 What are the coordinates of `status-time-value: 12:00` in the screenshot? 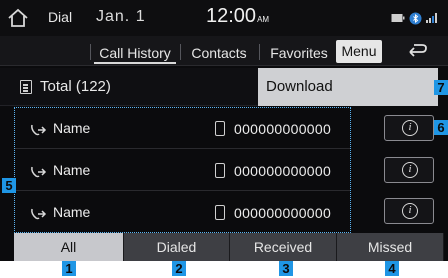 It's located at (231, 16).